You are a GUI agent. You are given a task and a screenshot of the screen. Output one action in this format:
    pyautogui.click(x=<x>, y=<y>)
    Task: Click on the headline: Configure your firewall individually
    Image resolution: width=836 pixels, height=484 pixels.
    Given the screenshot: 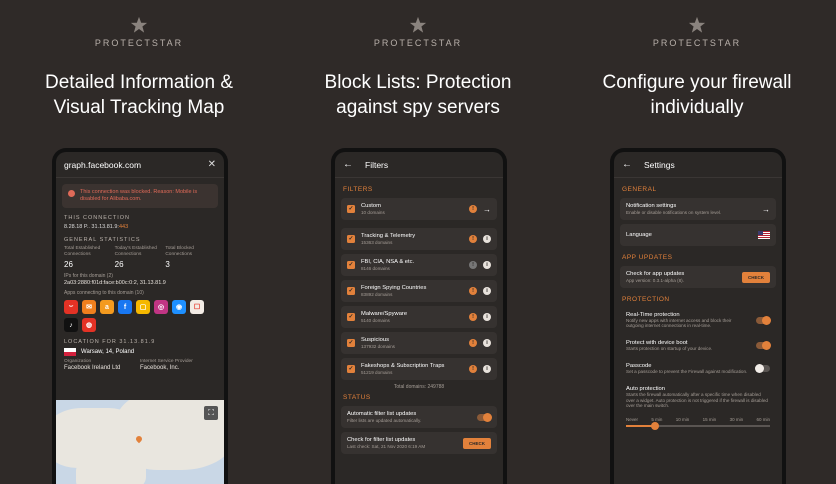 What is the action you would take?
    pyautogui.click(x=697, y=95)
    